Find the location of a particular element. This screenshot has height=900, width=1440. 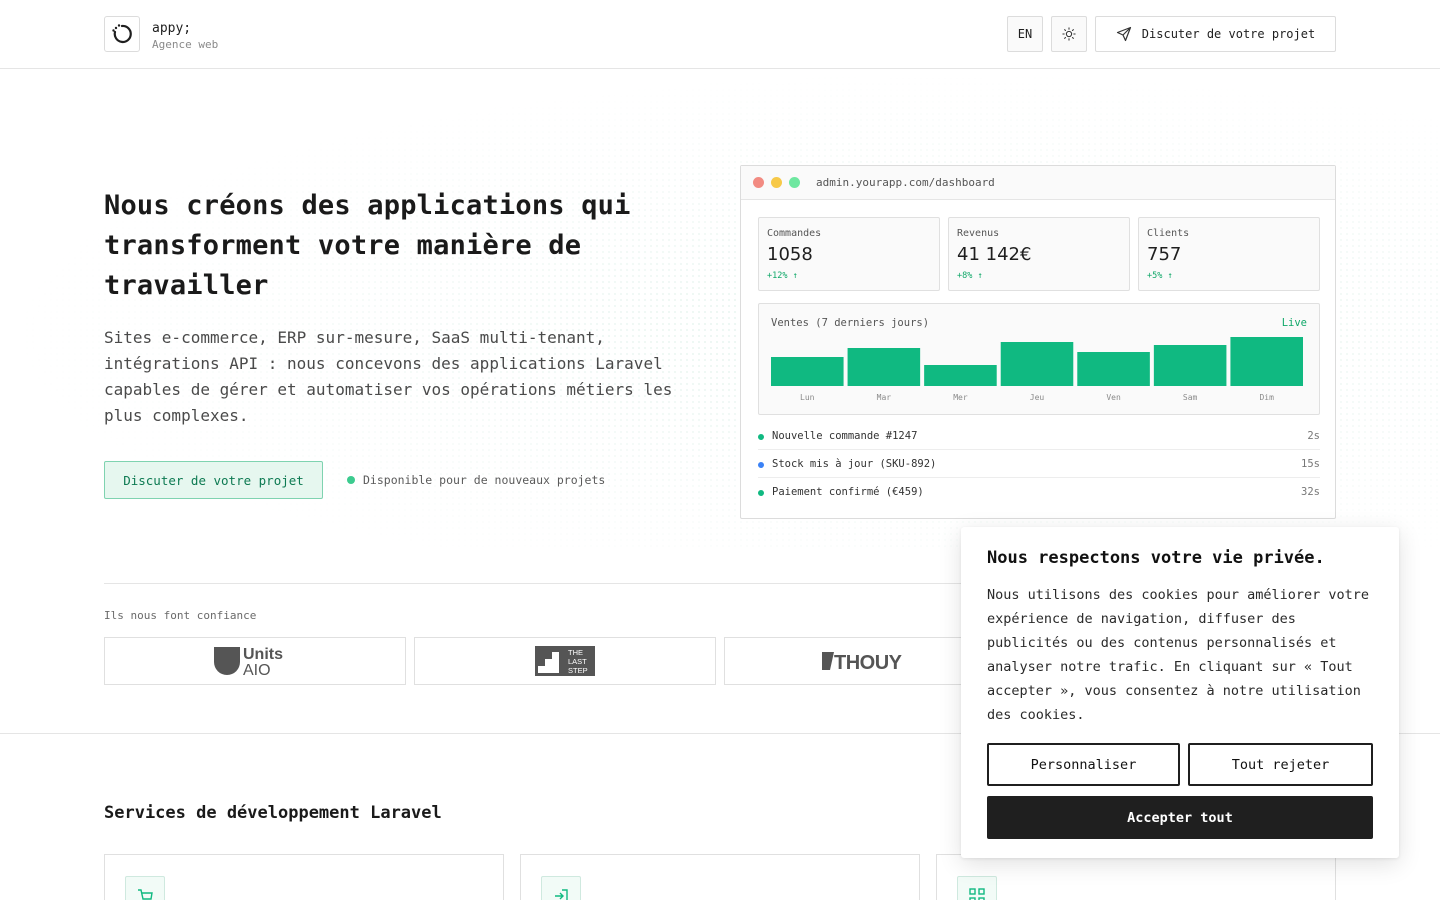

grid-icon is located at coordinates (977, 888).